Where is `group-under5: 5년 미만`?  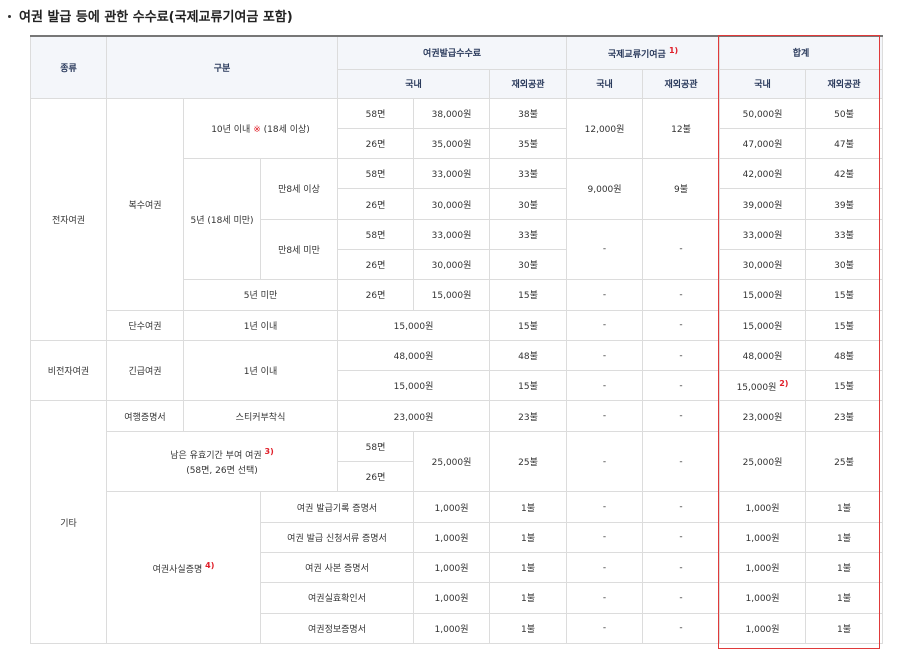 group-under5: 5년 미만 is located at coordinates (260, 295).